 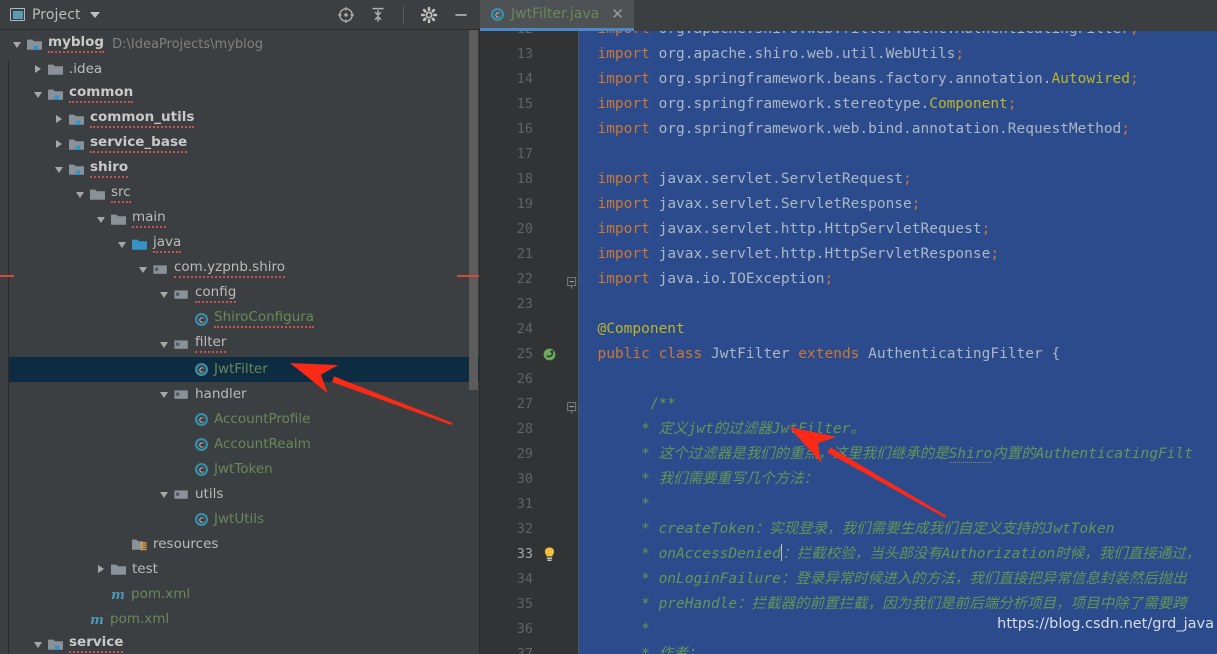 What do you see at coordinates (722, 429) in the screenshot?
I see `code-line: * 定义jwt的过滤器JwtFilter。` at bounding box center [722, 429].